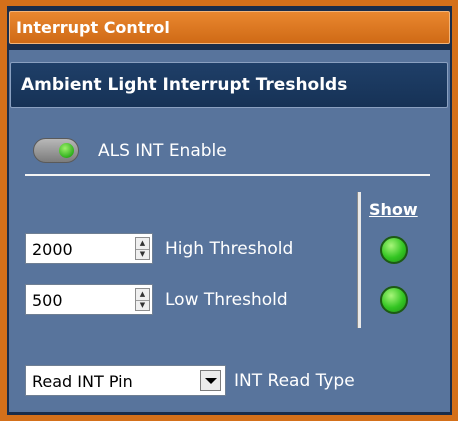 Image resolution: width=458 pixels, height=421 pixels. I want to click on section-divider, so click(227, 175).